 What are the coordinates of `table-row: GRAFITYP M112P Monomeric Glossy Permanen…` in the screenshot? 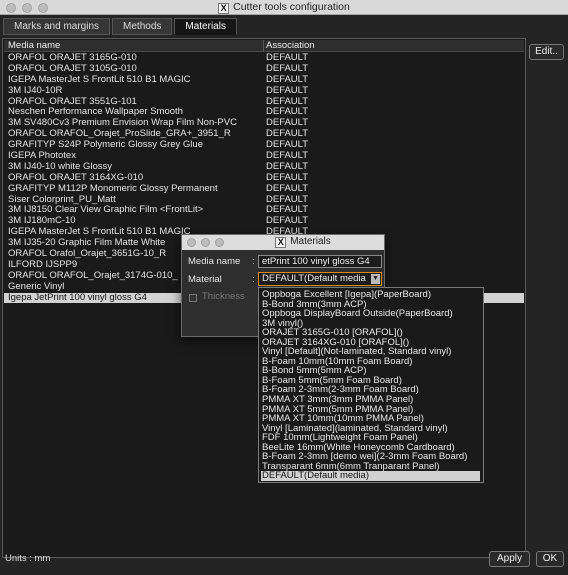 It's located at (264, 188).